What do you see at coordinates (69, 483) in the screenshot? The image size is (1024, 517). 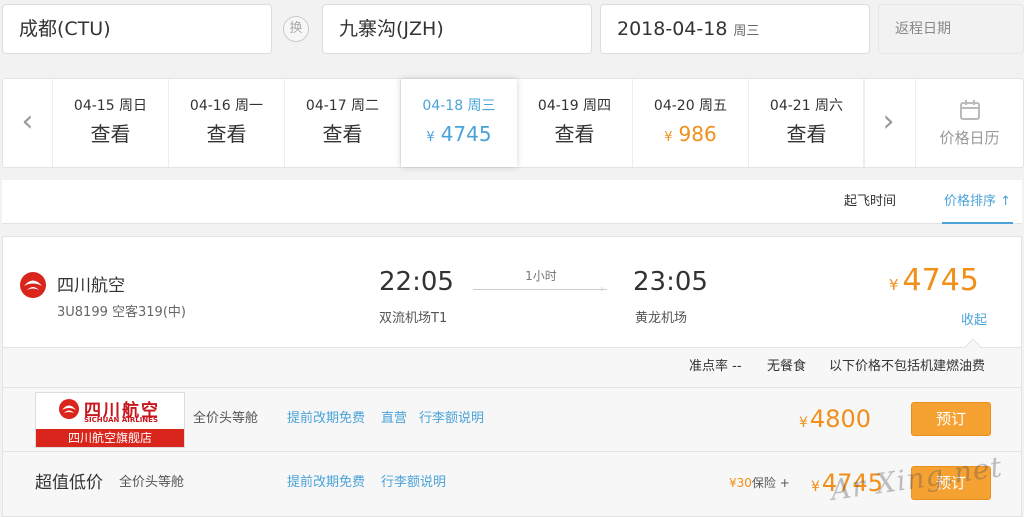 I see `fare-title: 超值低价` at bounding box center [69, 483].